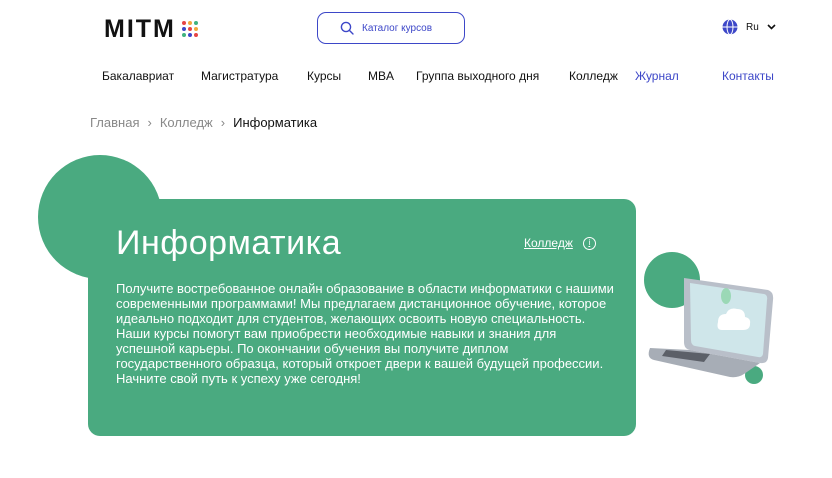 This screenshot has width=832, height=478. Describe the element at coordinates (748, 76) in the screenshot. I see `nav-item-contacts: Контакты` at that location.